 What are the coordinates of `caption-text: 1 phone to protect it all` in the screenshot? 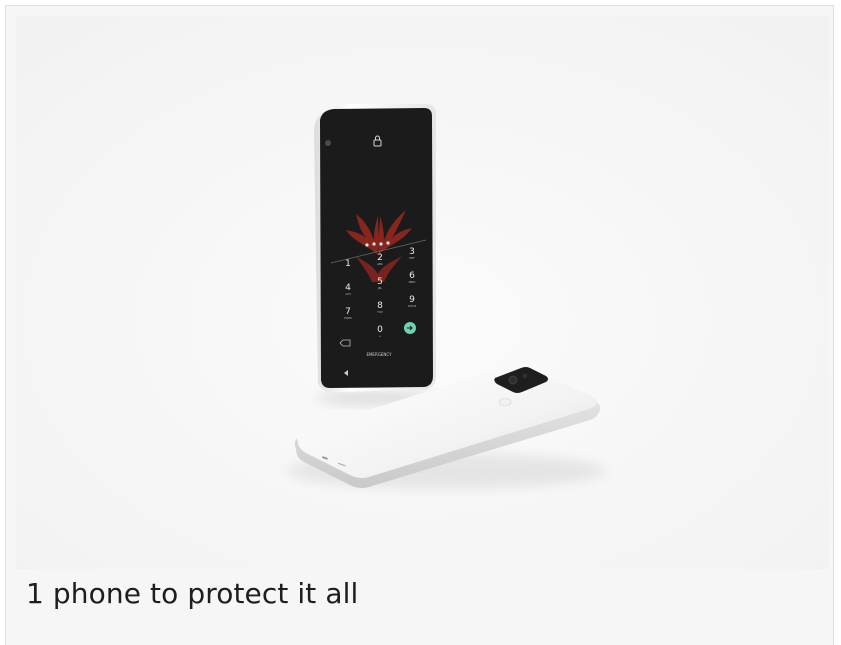 It's located at (192, 593).